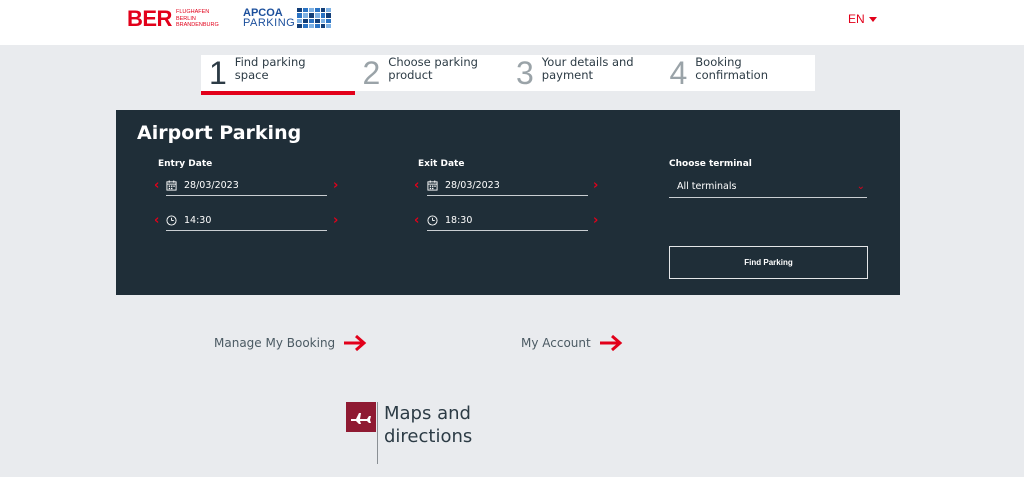 This screenshot has height=477, width=1024. I want to click on ber-logo-subtitle: FLUGHAFEN BERLIN BRANDENBURG, so click(197, 19).